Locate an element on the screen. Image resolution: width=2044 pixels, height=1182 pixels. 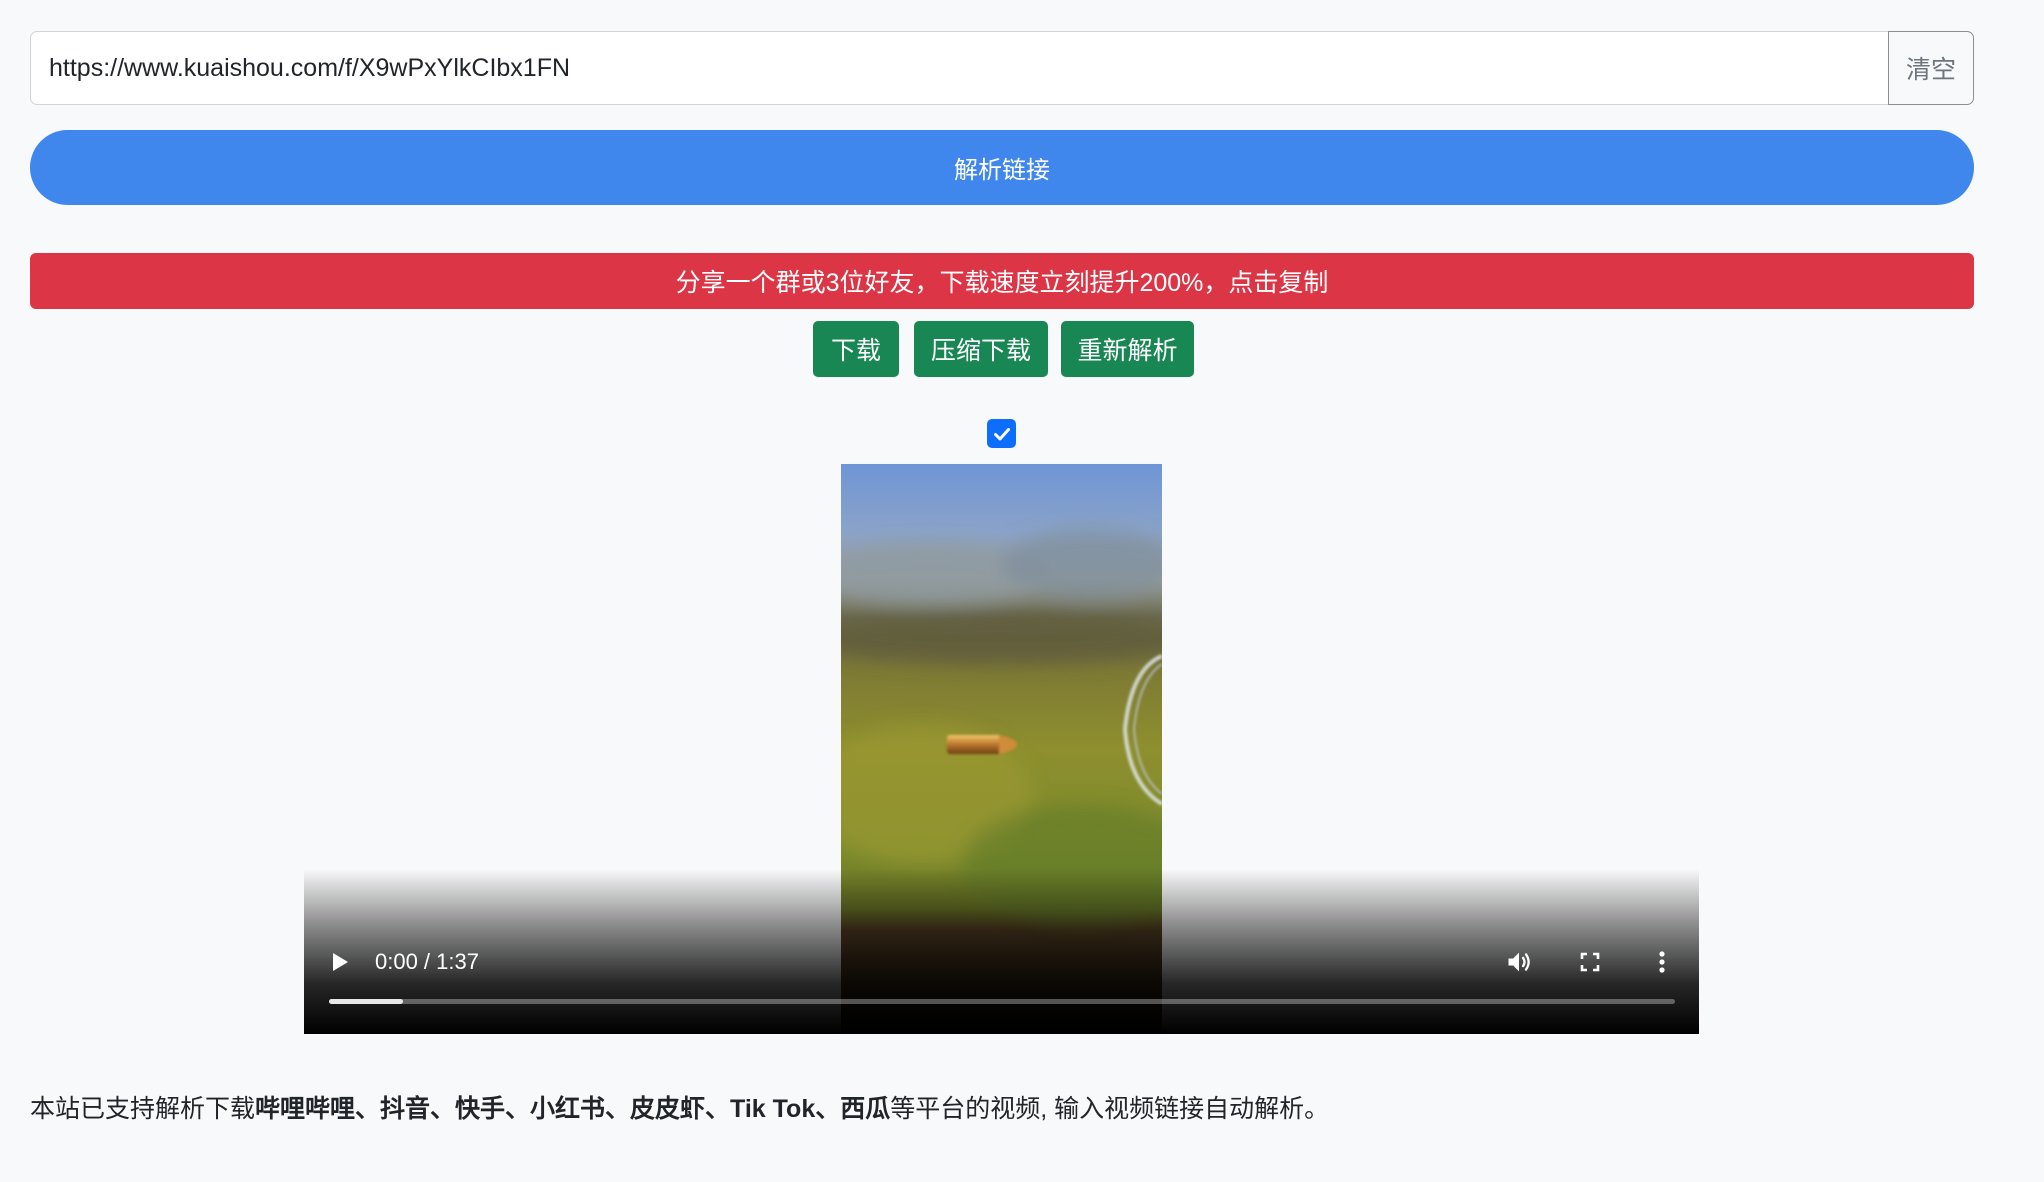
play-button is located at coordinates (340, 962).